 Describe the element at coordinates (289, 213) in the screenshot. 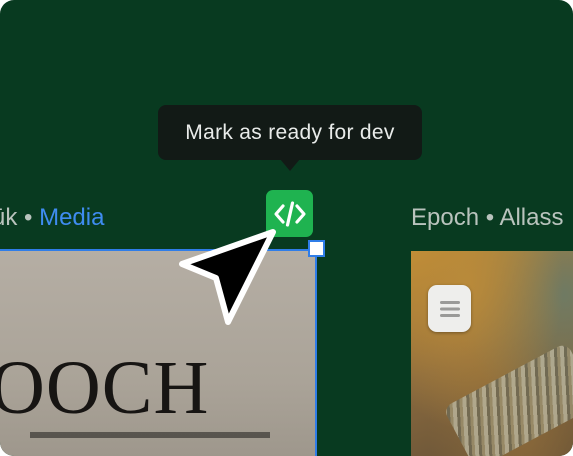

I see `code-icon` at that location.